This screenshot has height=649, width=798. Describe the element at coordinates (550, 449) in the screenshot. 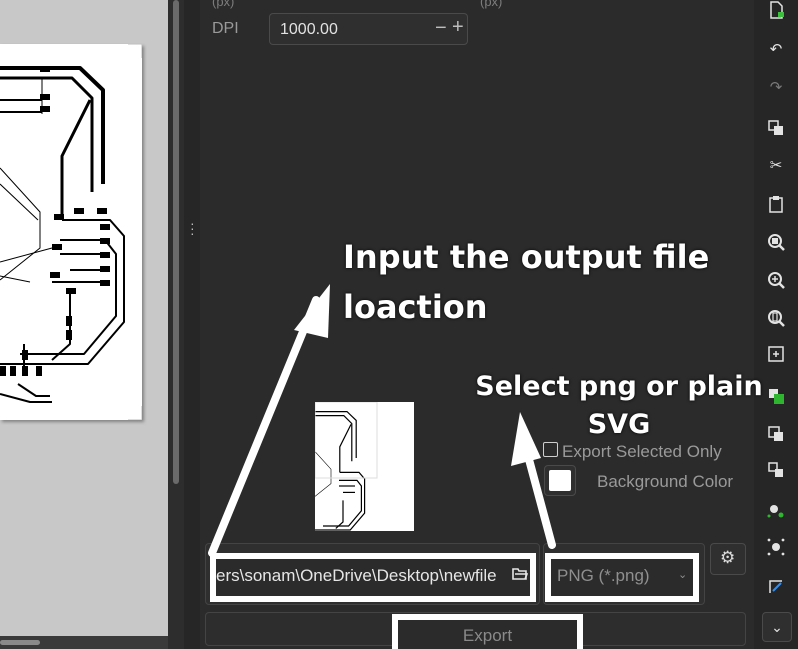

I see `export-selected-only-checkbox` at that location.